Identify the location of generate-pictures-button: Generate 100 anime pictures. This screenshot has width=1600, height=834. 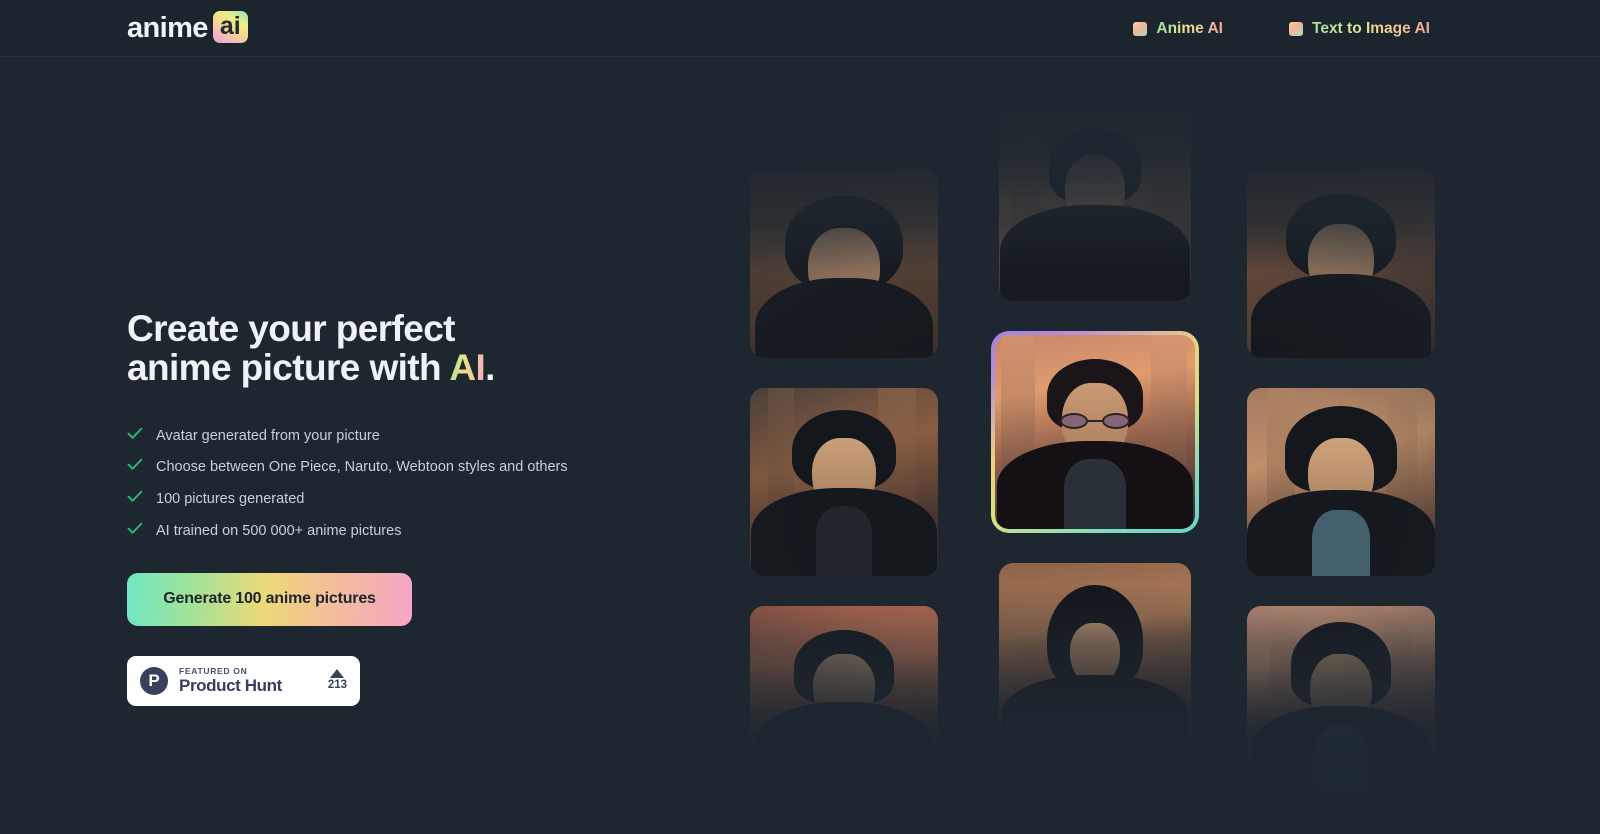
(269, 599).